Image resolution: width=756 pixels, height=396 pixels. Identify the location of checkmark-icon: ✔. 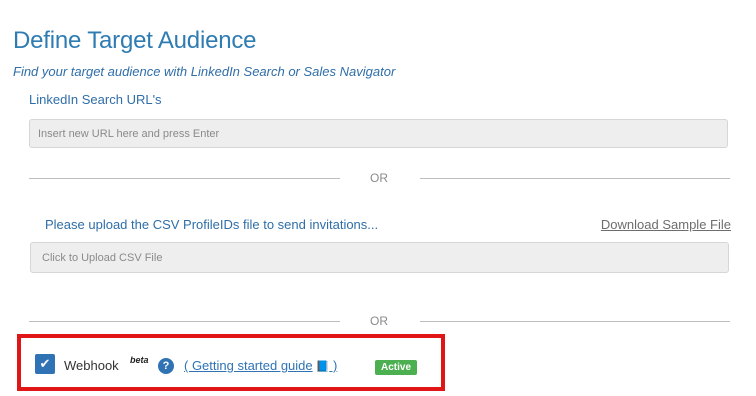
(45, 363).